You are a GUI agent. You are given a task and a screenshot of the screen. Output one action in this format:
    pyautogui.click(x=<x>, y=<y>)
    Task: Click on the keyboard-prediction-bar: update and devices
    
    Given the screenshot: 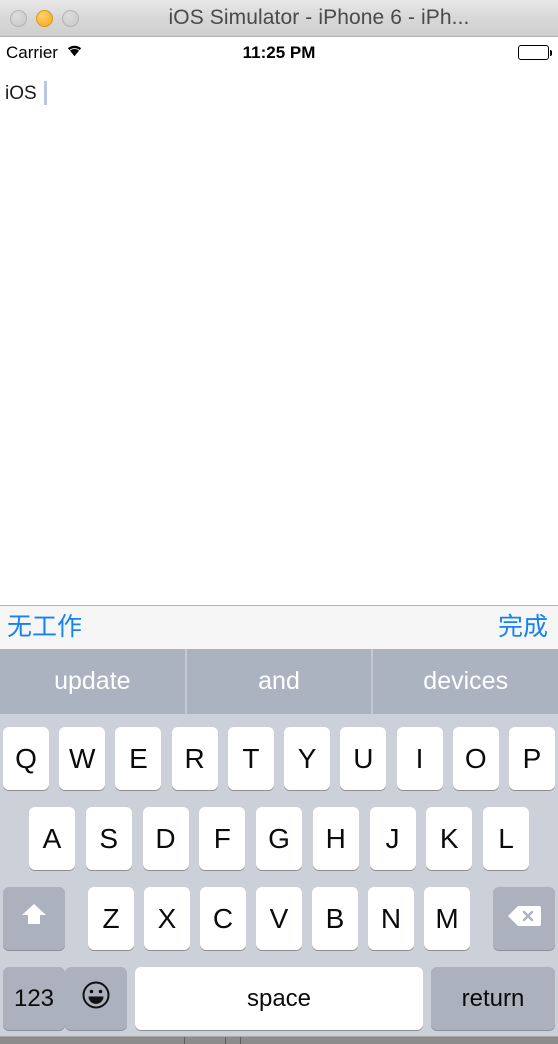 What is the action you would take?
    pyautogui.click(x=279, y=681)
    